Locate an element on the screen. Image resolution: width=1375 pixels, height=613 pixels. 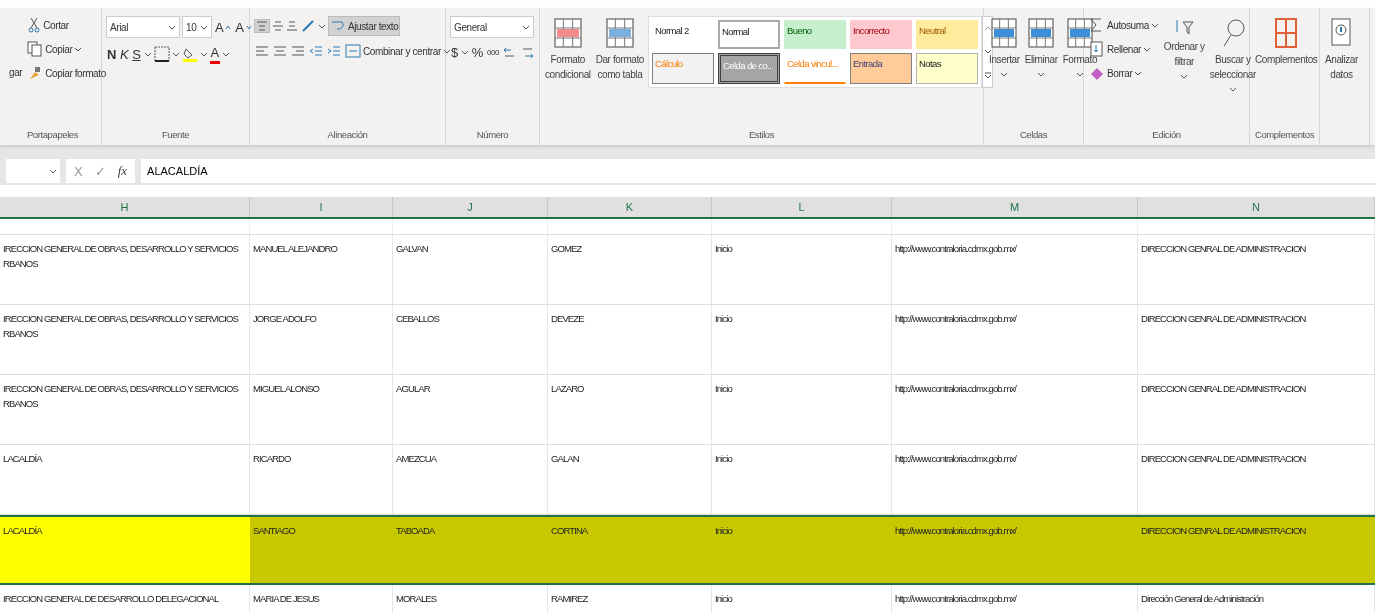
table-cell: MORALES is located at coordinates (470, 599).